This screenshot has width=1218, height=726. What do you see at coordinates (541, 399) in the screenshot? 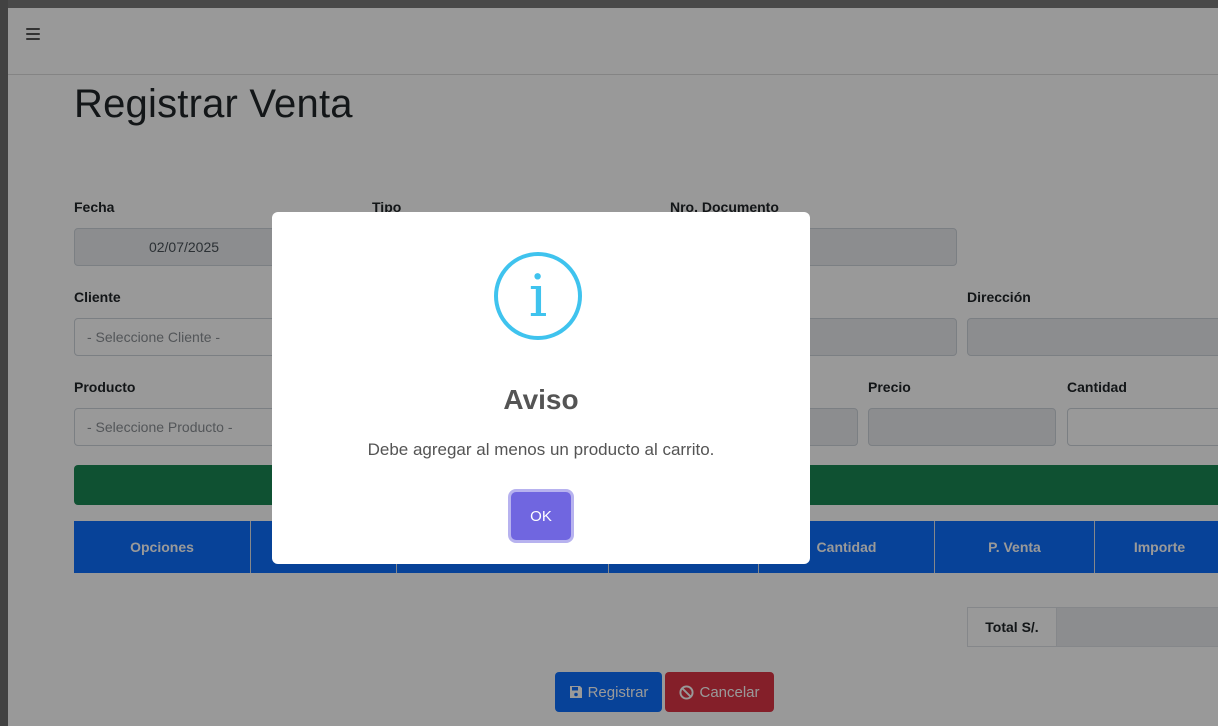
I see `modal-title: Aviso` at bounding box center [541, 399].